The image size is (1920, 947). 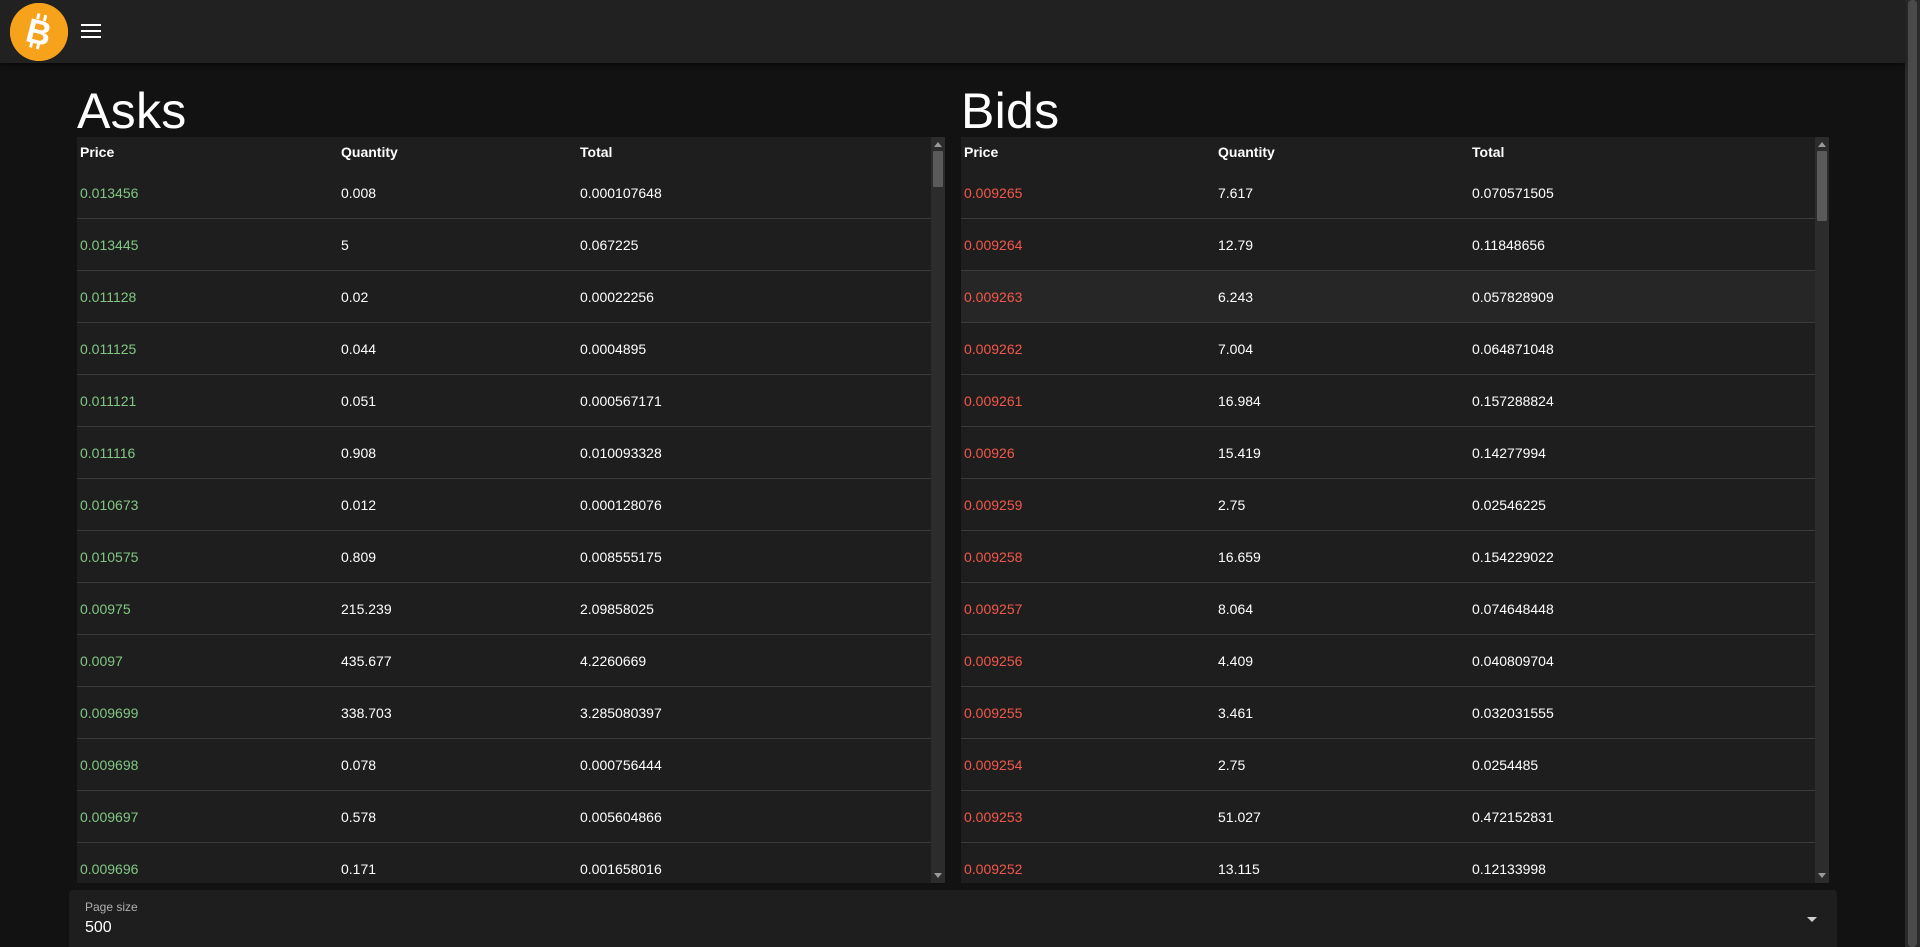 I want to click on page-size-select: Page size 500, so click(x=953, y=918).